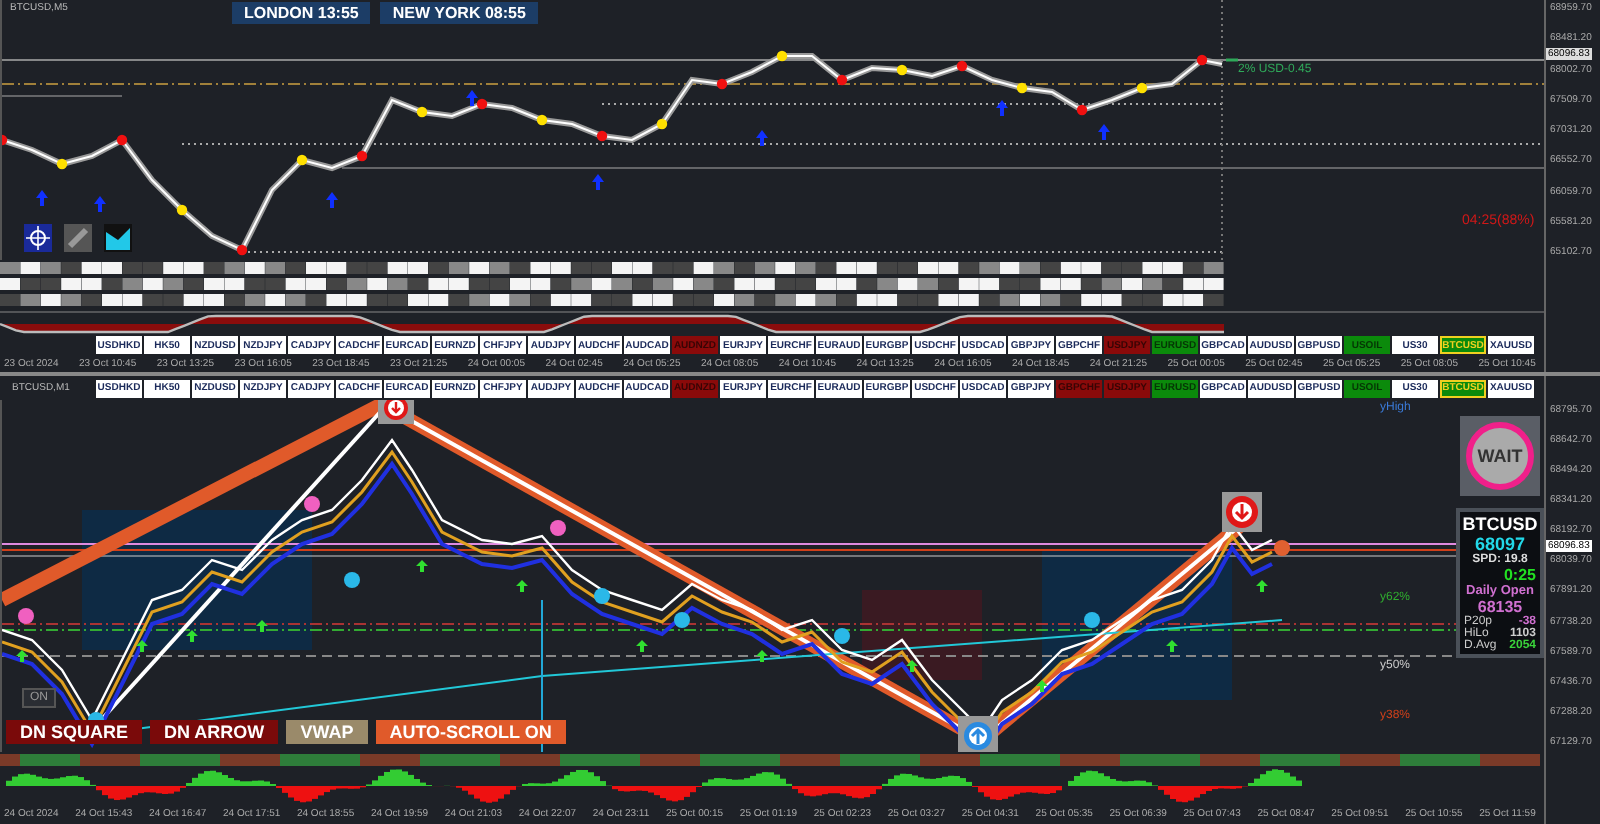 Image resolution: width=1600 pixels, height=824 pixels. What do you see at coordinates (214, 732) in the screenshot?
I see `indicator-button: DN ARROW` at bounding box center [214, 732].